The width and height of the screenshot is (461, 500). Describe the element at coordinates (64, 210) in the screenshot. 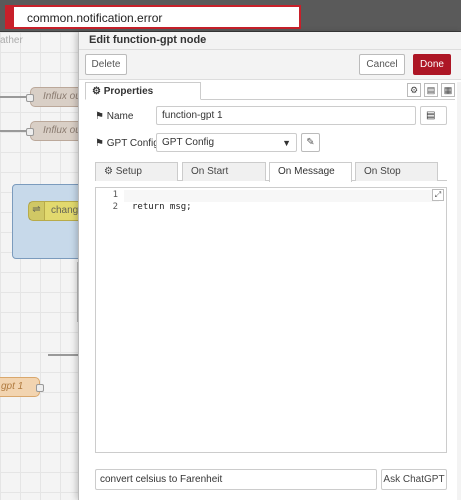

I see `node-label: change` at that location.